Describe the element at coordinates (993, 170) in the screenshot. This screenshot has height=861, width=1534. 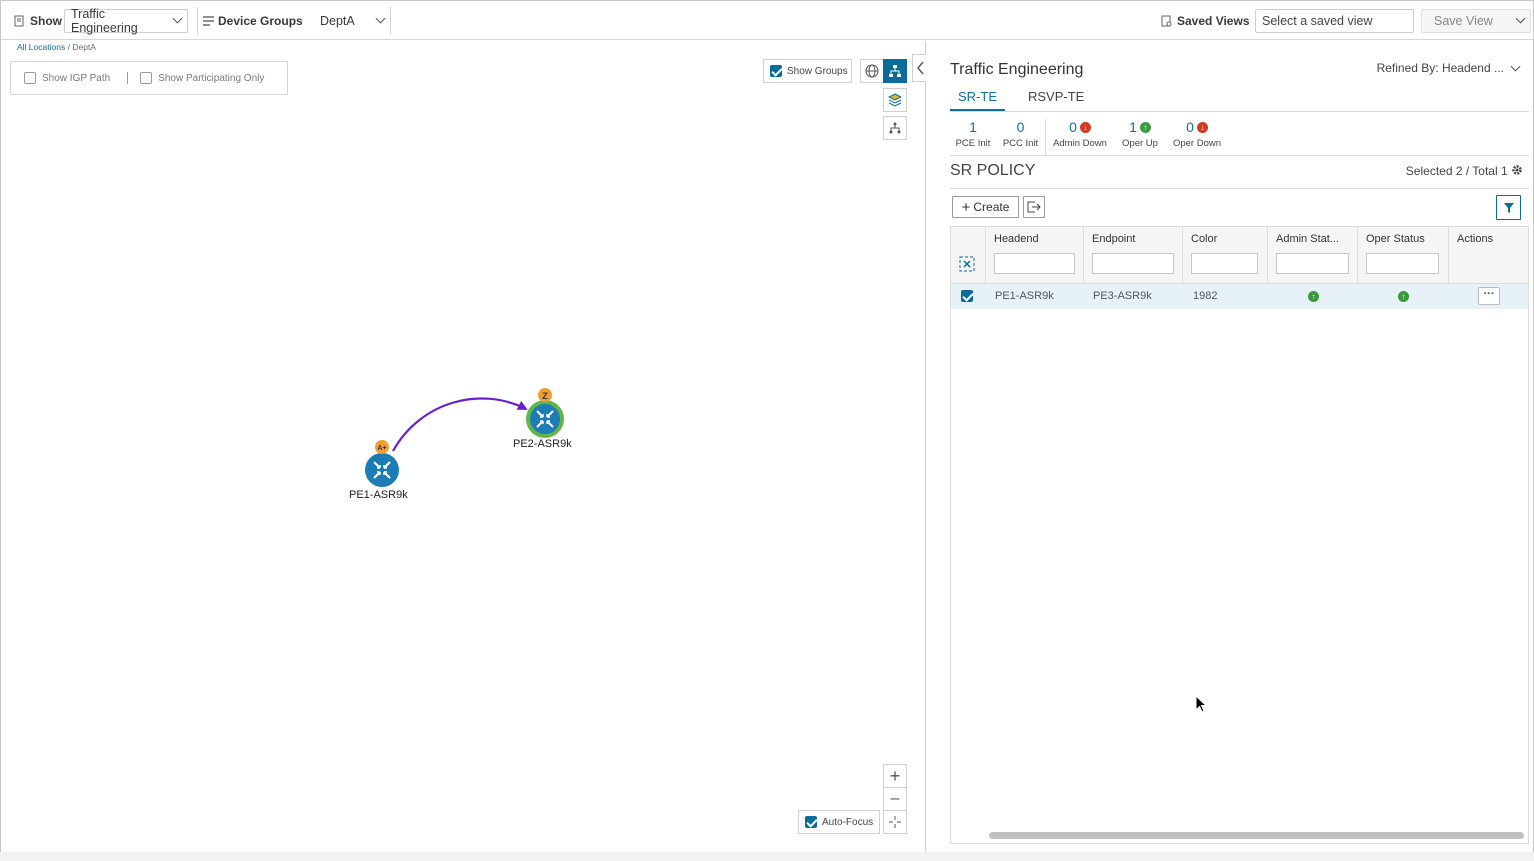
I see `section-title: SR POLICY` at that location.